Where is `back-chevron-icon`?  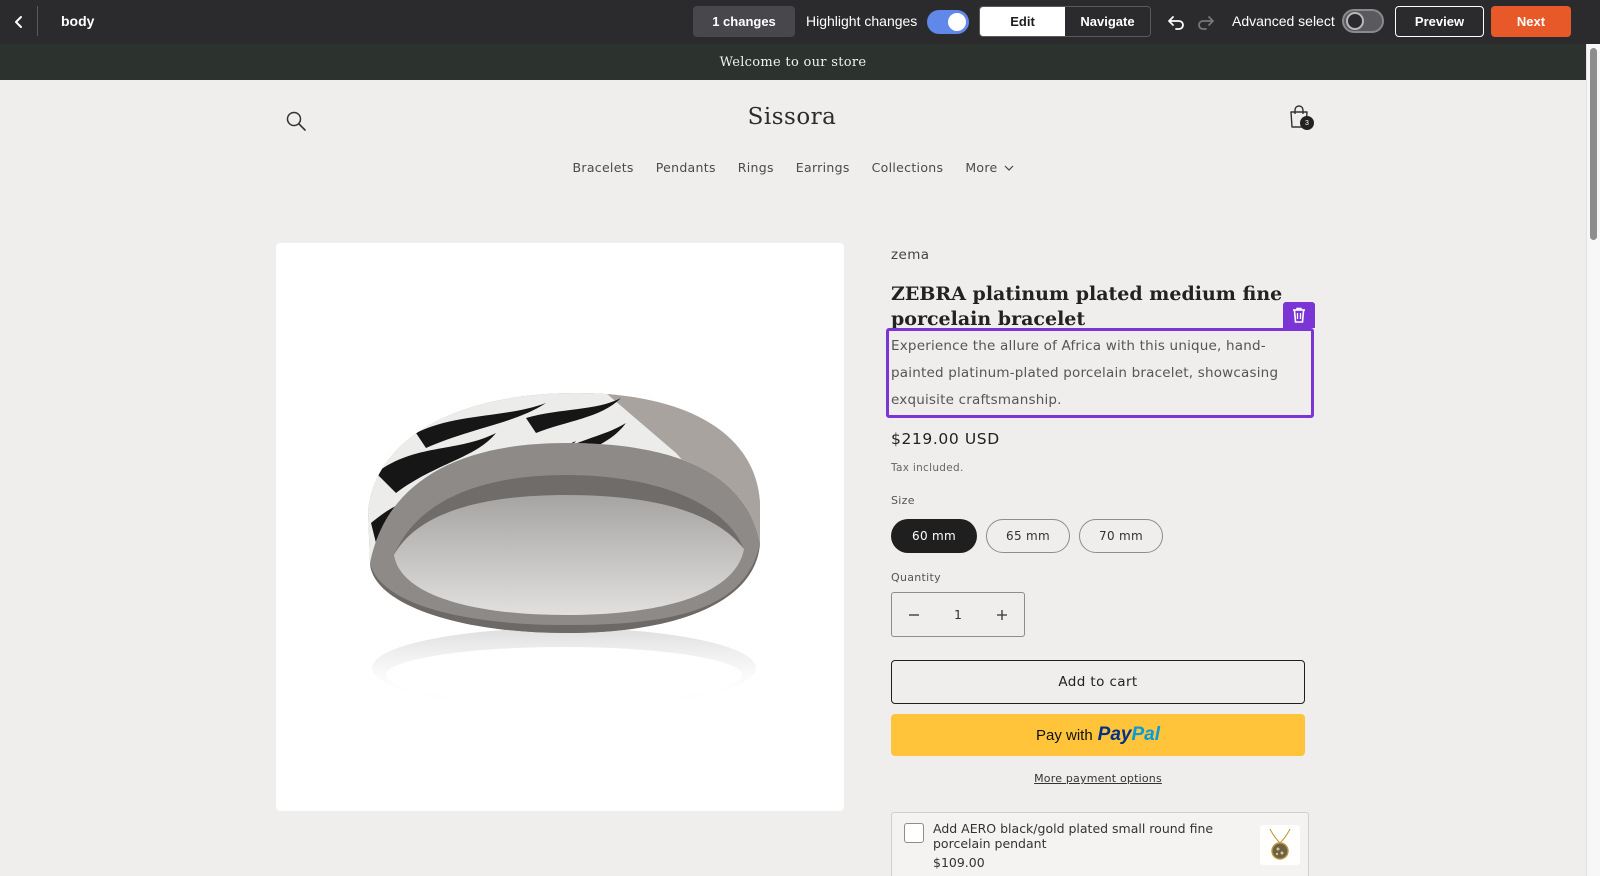 back-chevron-icon is located at coordinates (19, 22).